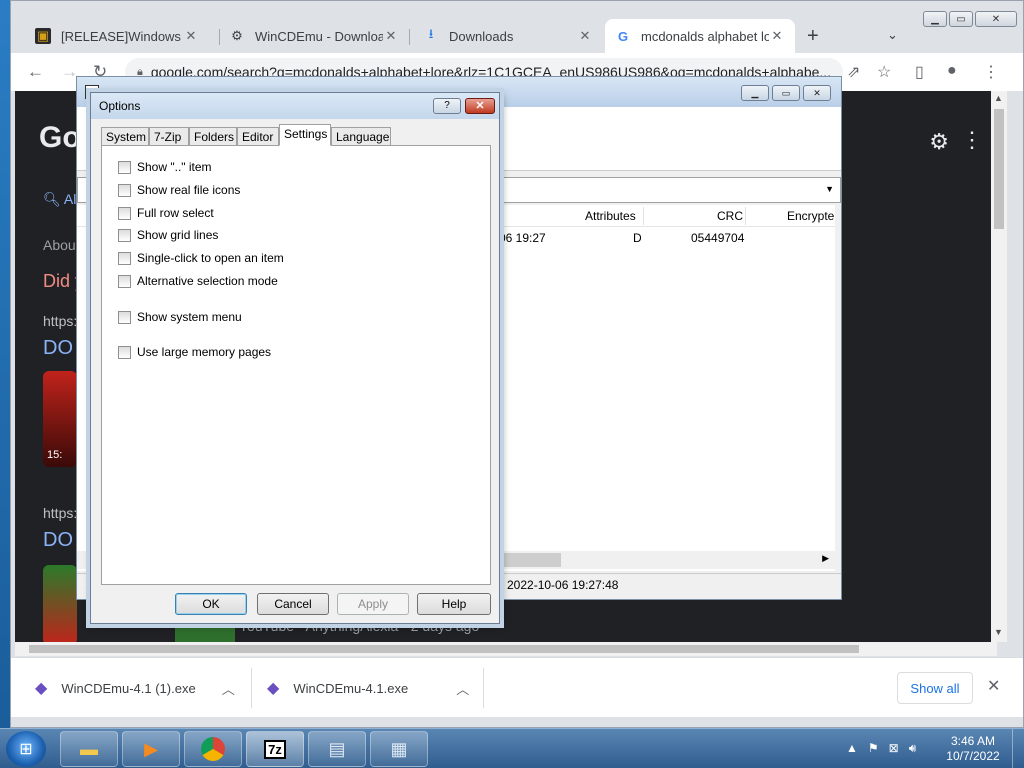  I want to click on column-header-encrypted: Encrypte, so click(810, 216).